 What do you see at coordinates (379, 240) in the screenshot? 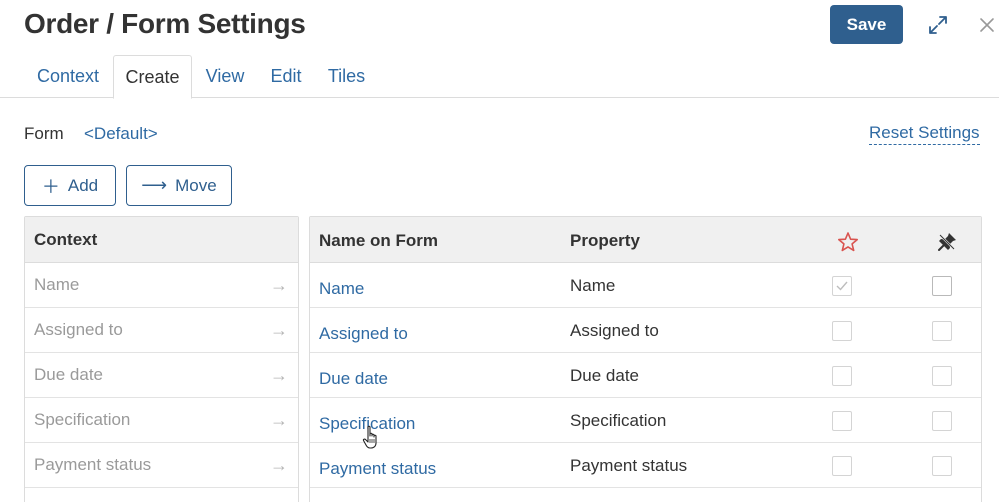
I see `column-name-on-form: Name on Form` at bounding box center [379, 240].